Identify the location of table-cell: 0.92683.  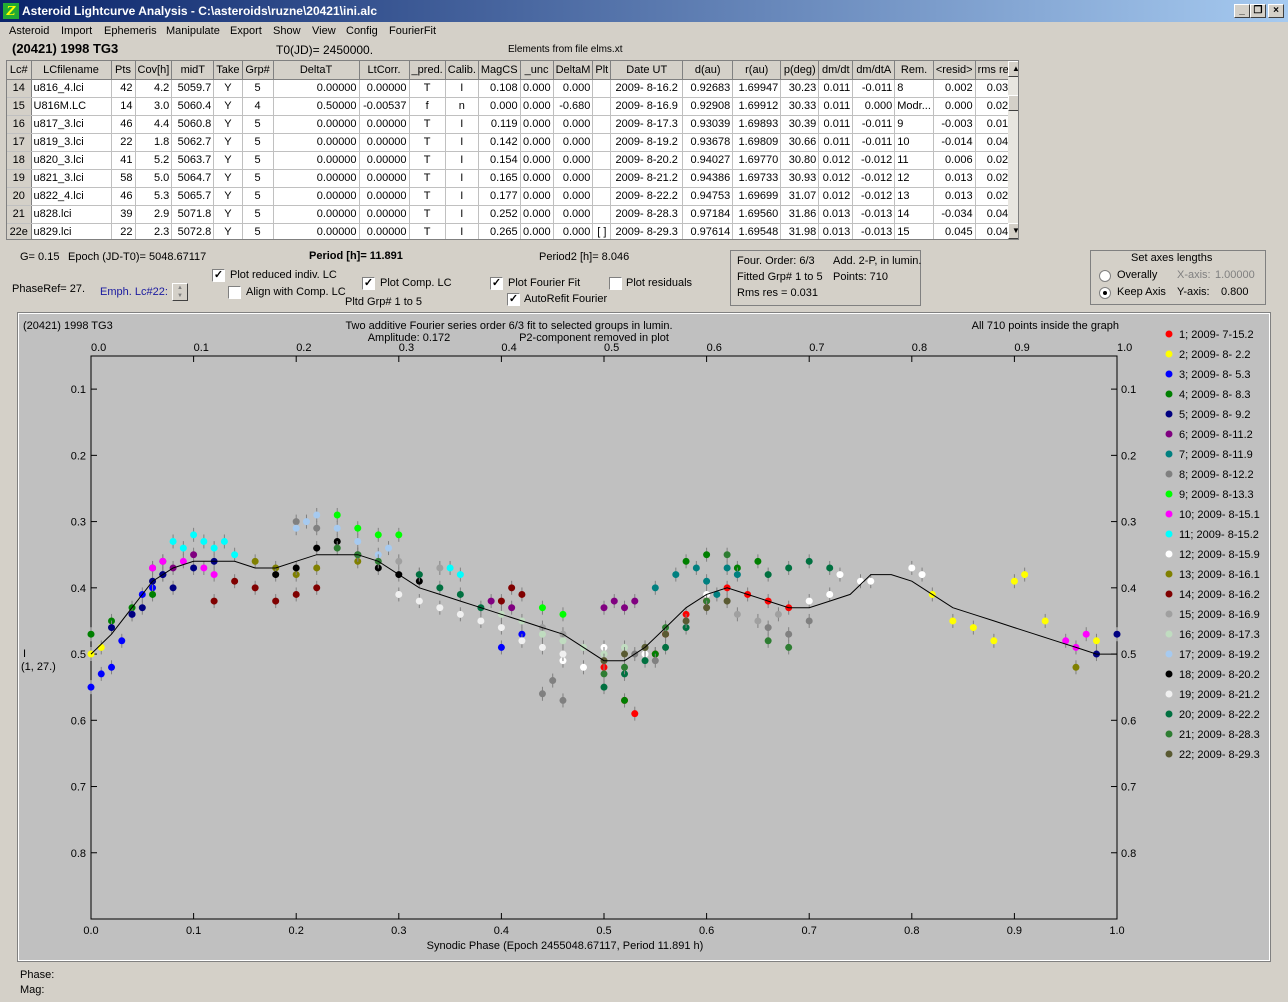
(708, 88).